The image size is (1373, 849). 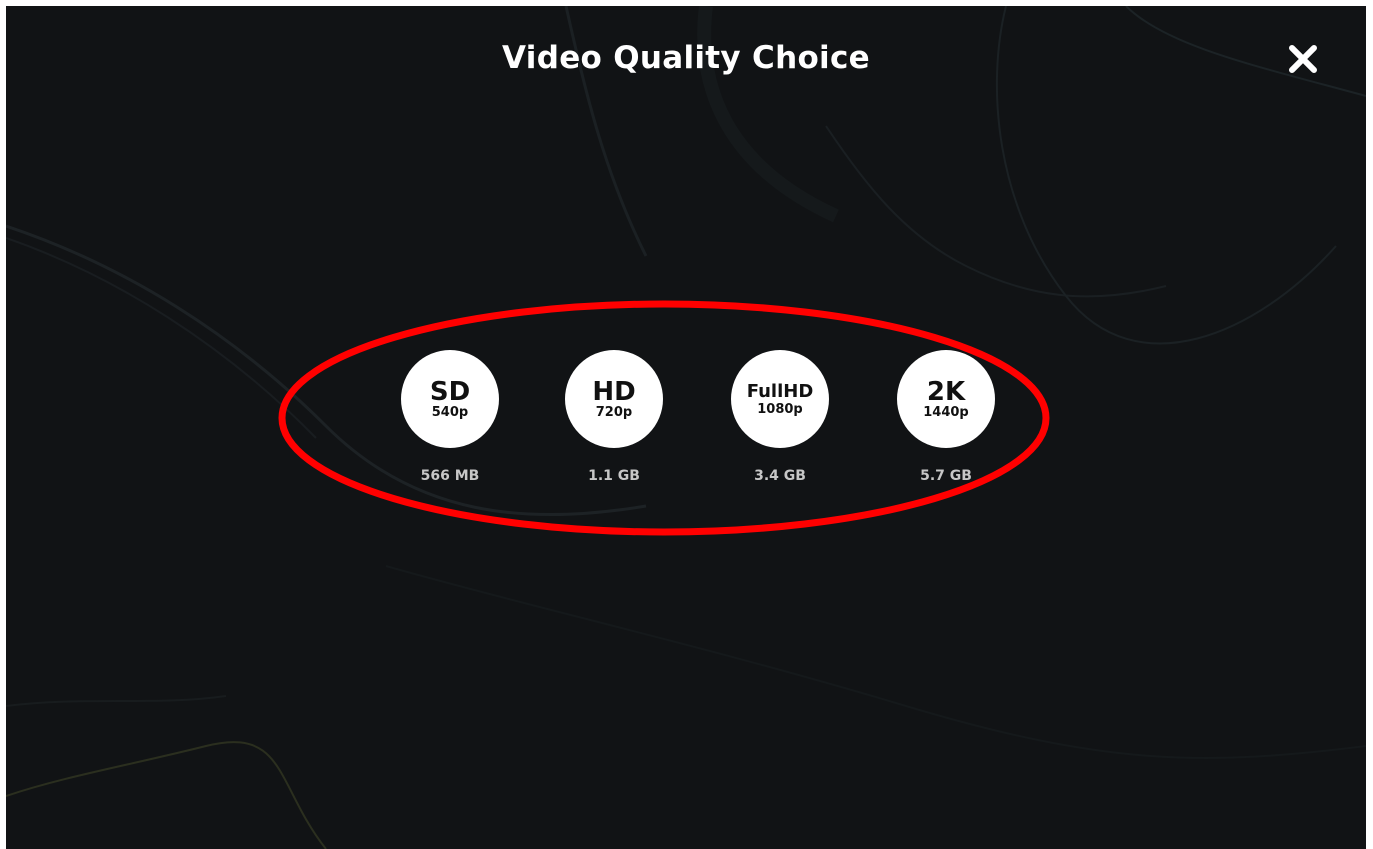 I want to click on quality-option-name: SD, so click(x=450, y=391).